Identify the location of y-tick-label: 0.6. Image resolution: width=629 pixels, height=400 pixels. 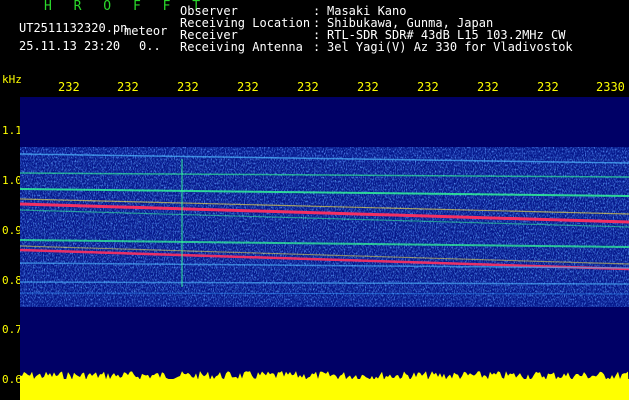
(12, 379).